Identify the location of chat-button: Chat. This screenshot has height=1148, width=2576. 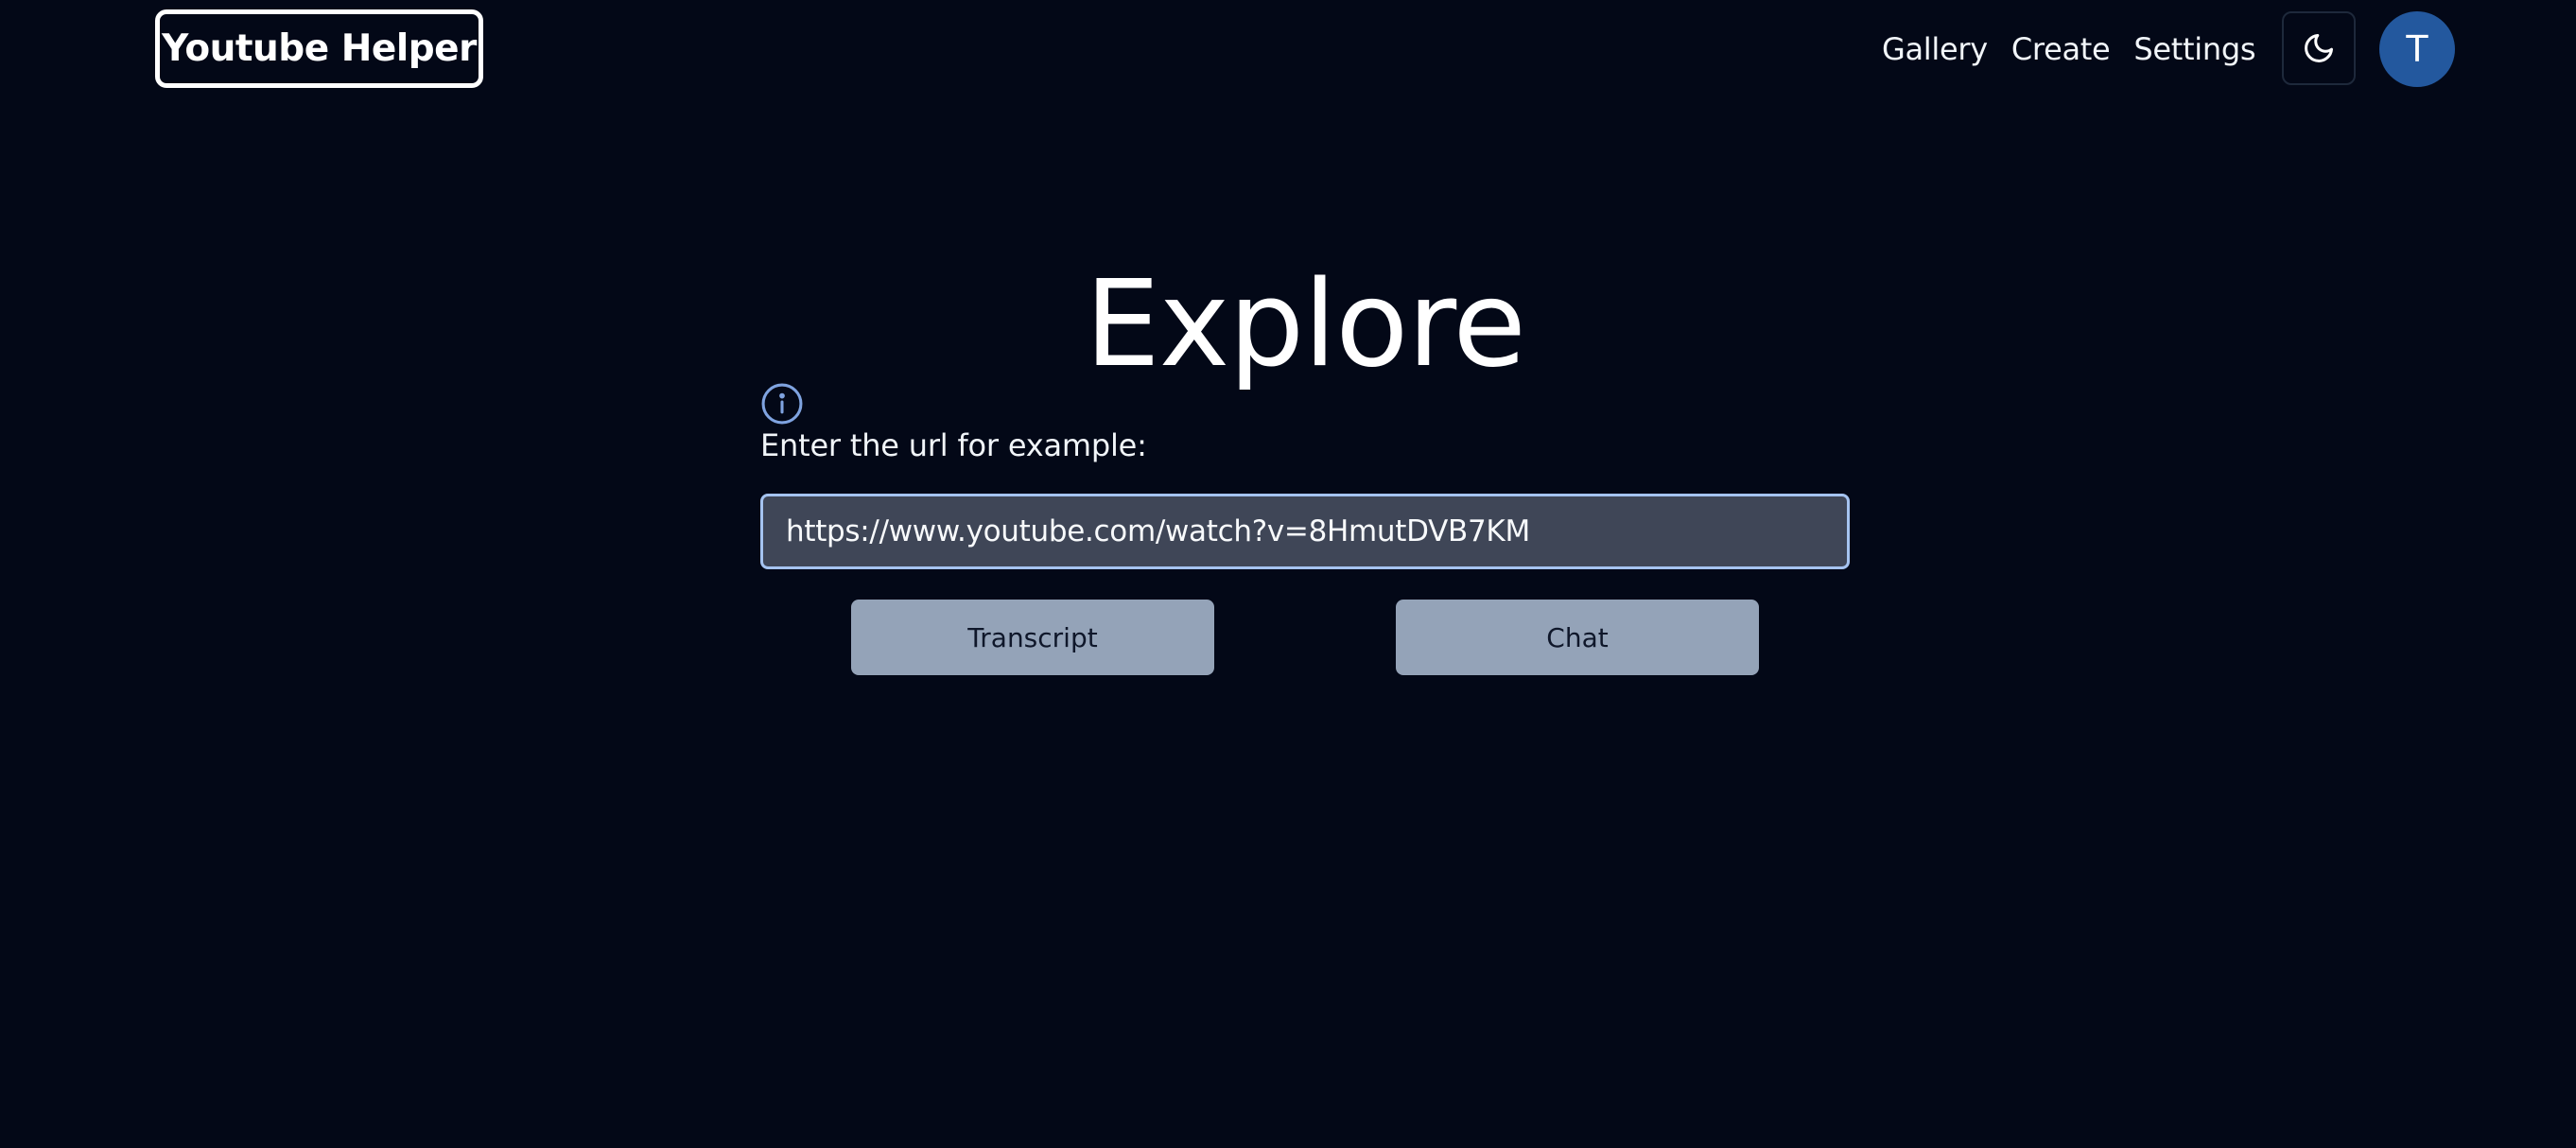
(1577, 637).